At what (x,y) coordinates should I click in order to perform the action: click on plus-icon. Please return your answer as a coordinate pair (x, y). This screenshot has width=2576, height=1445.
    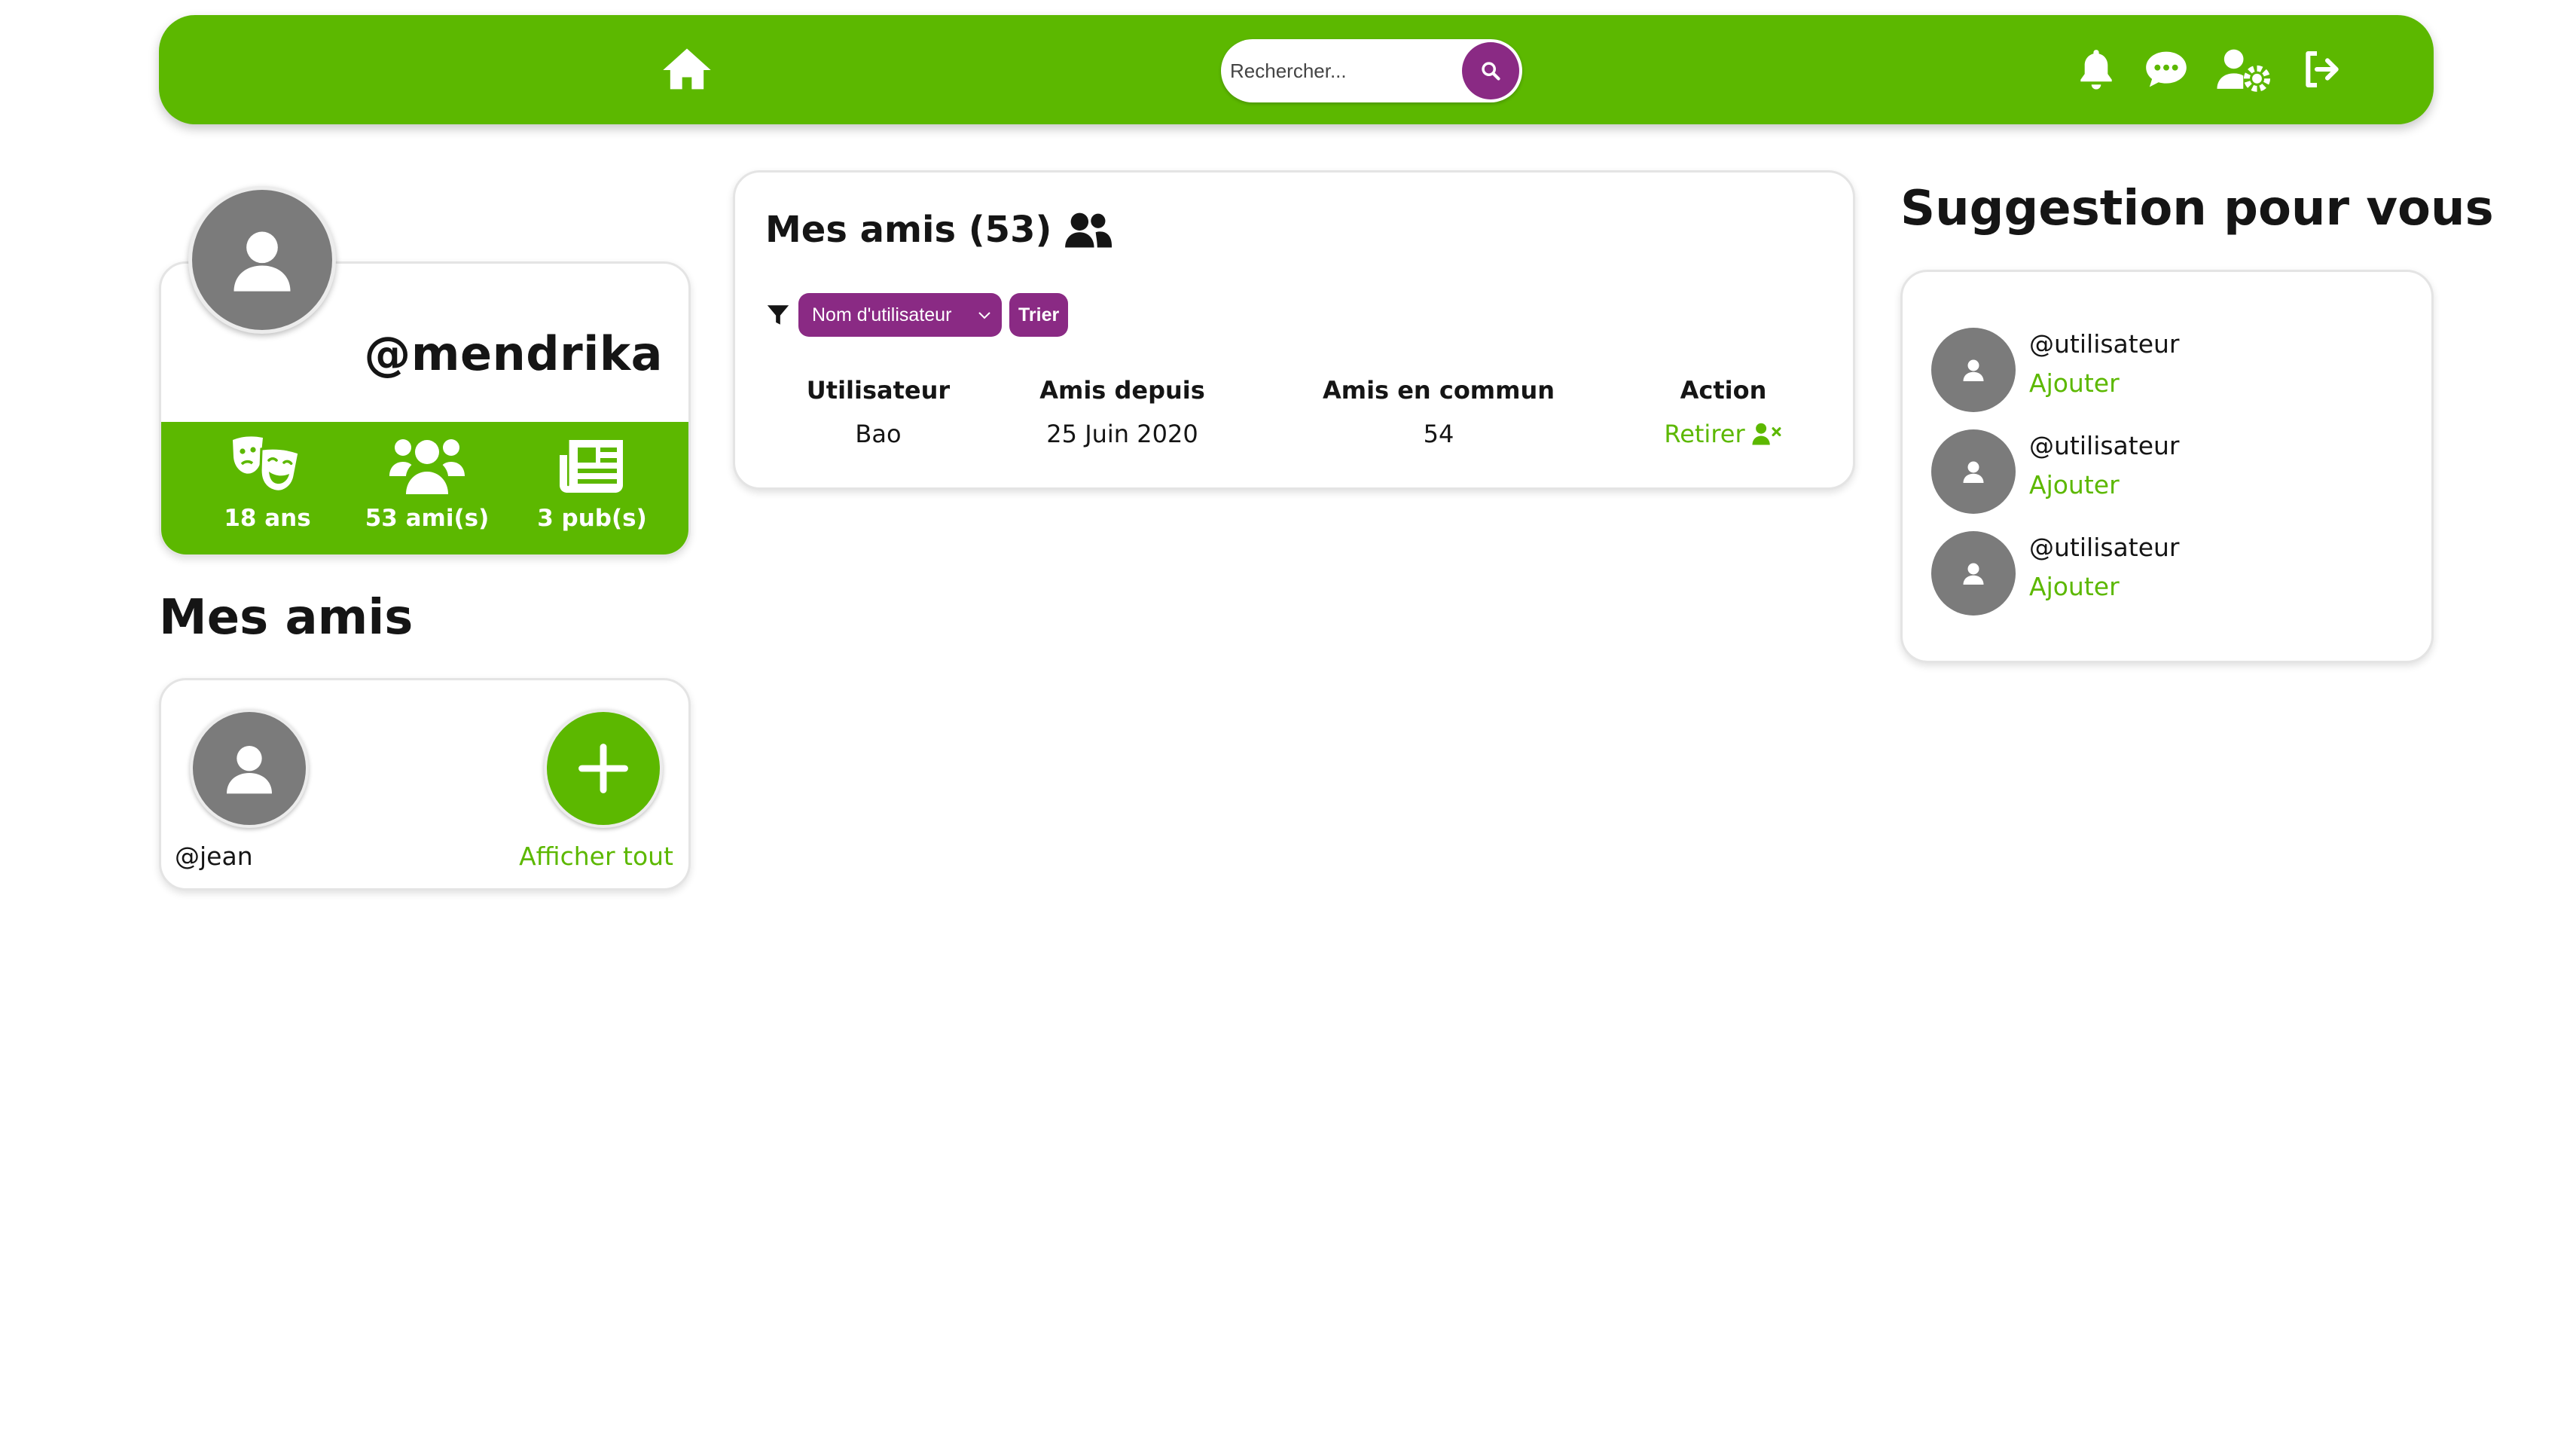
    Looking at the image, I should click on (603, 768).